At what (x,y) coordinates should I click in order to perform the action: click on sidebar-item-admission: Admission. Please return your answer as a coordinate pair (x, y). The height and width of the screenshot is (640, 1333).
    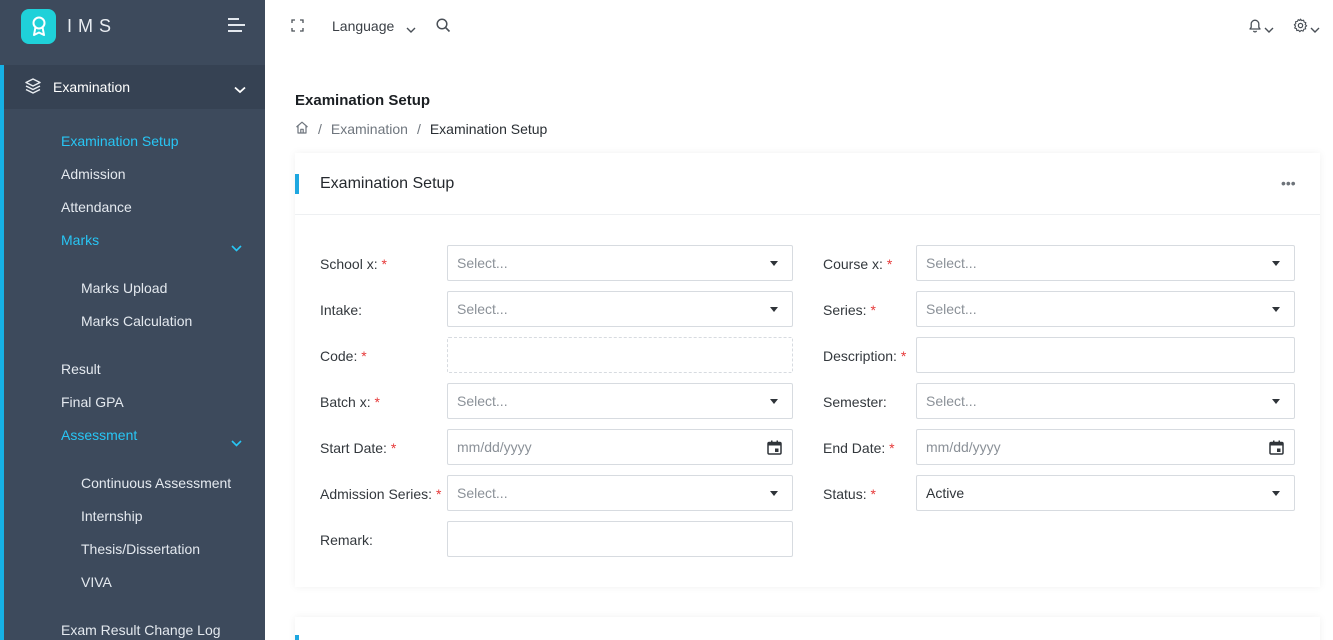
    Looking at the image, I should click on (93, 174).